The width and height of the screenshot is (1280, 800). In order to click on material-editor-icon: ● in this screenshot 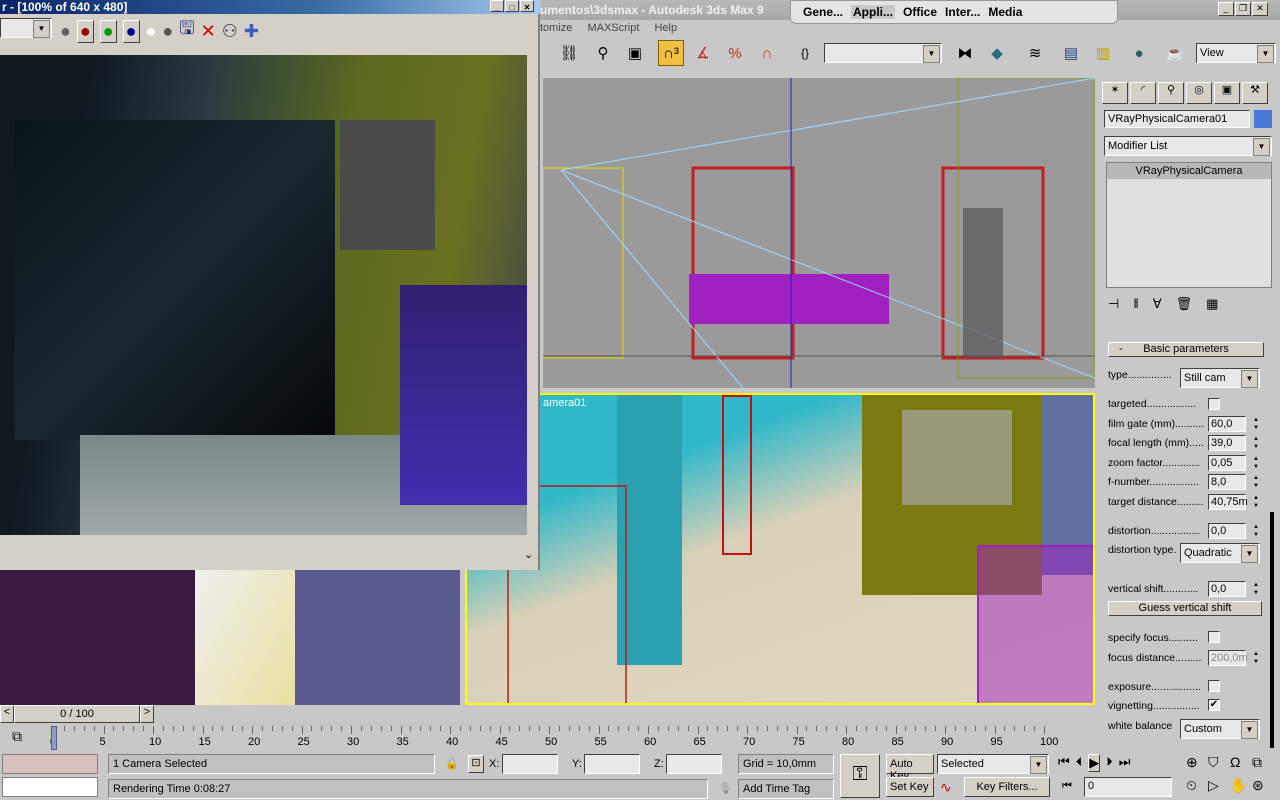, I will do `click(1139, 53)`.